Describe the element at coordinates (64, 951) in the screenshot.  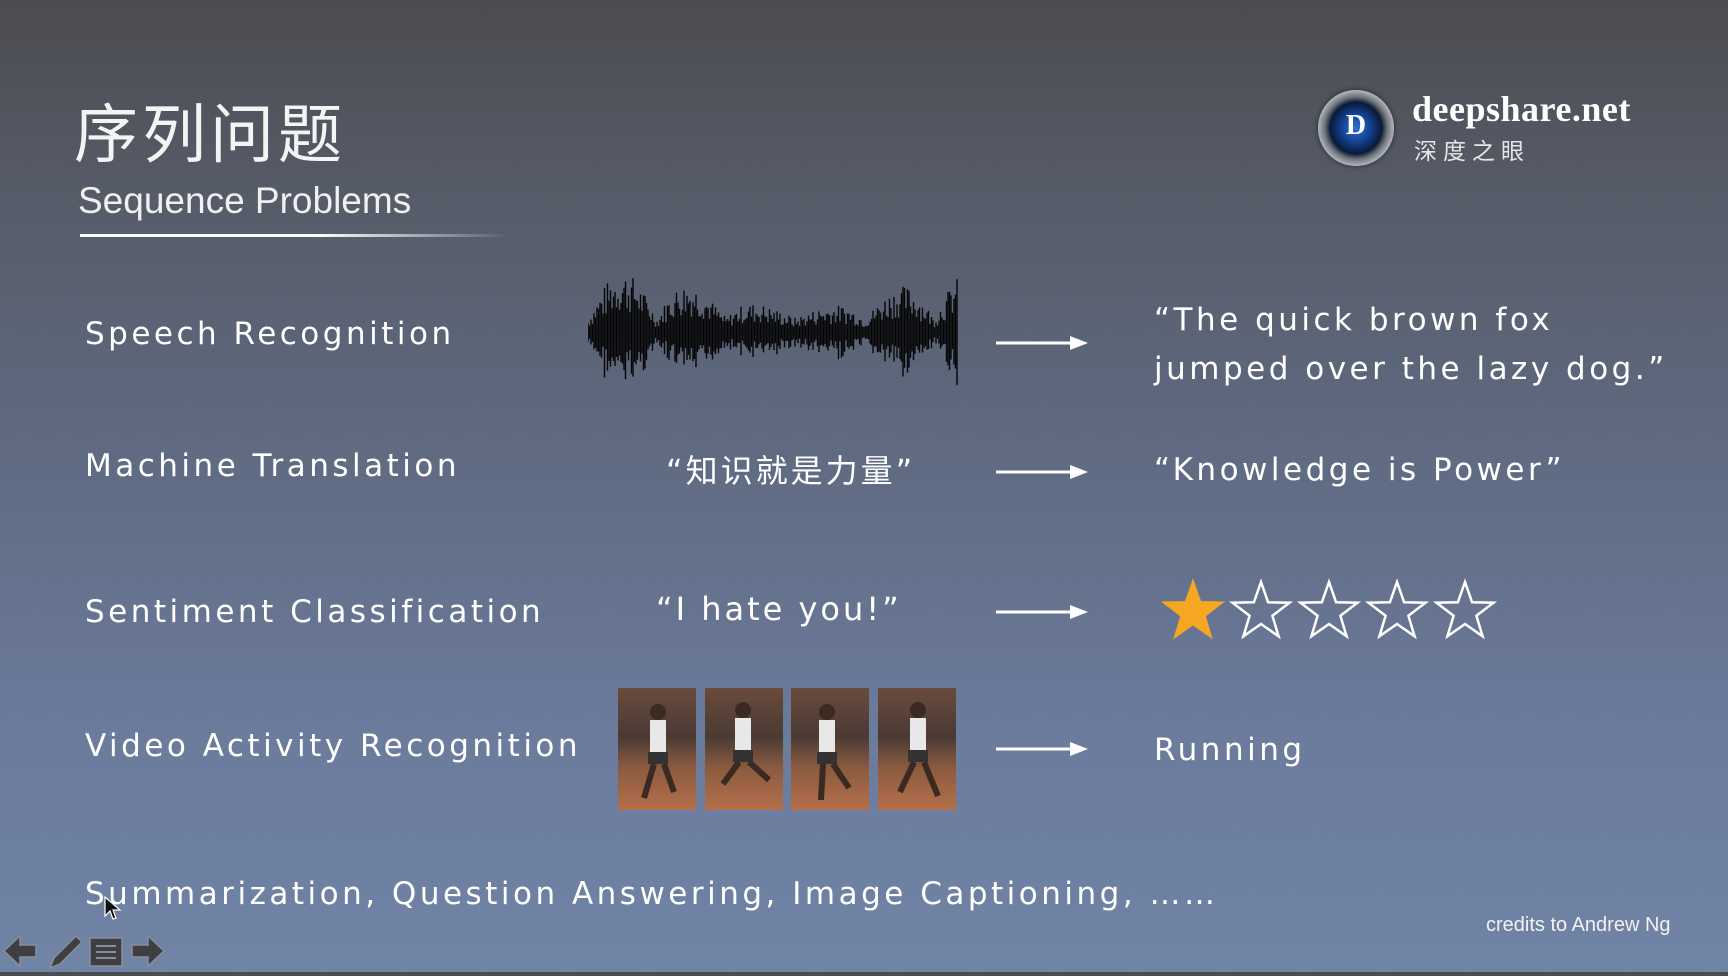
I see `pen-icon` at that location.